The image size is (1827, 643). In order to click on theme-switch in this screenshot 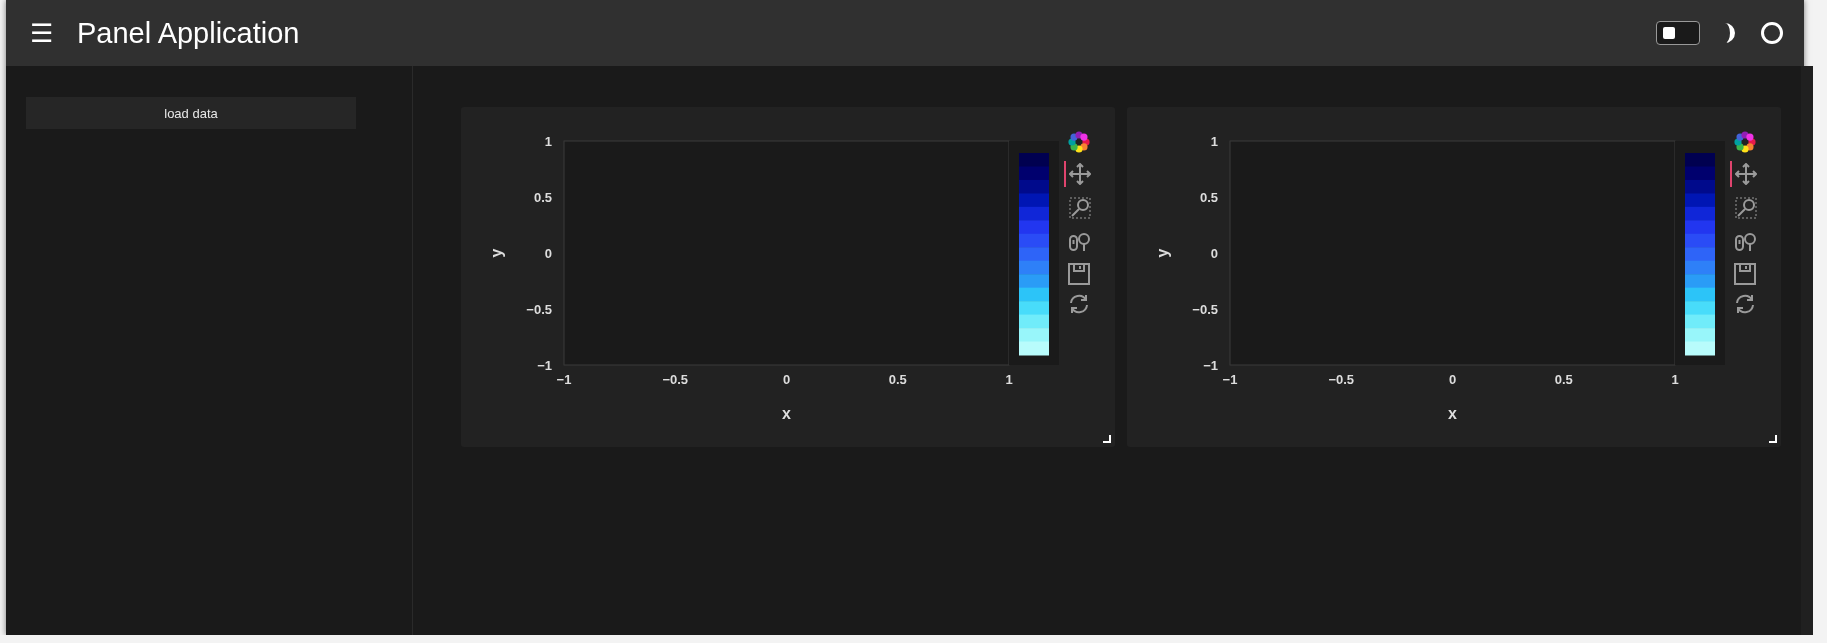, I will do `click(1678, 33)`.